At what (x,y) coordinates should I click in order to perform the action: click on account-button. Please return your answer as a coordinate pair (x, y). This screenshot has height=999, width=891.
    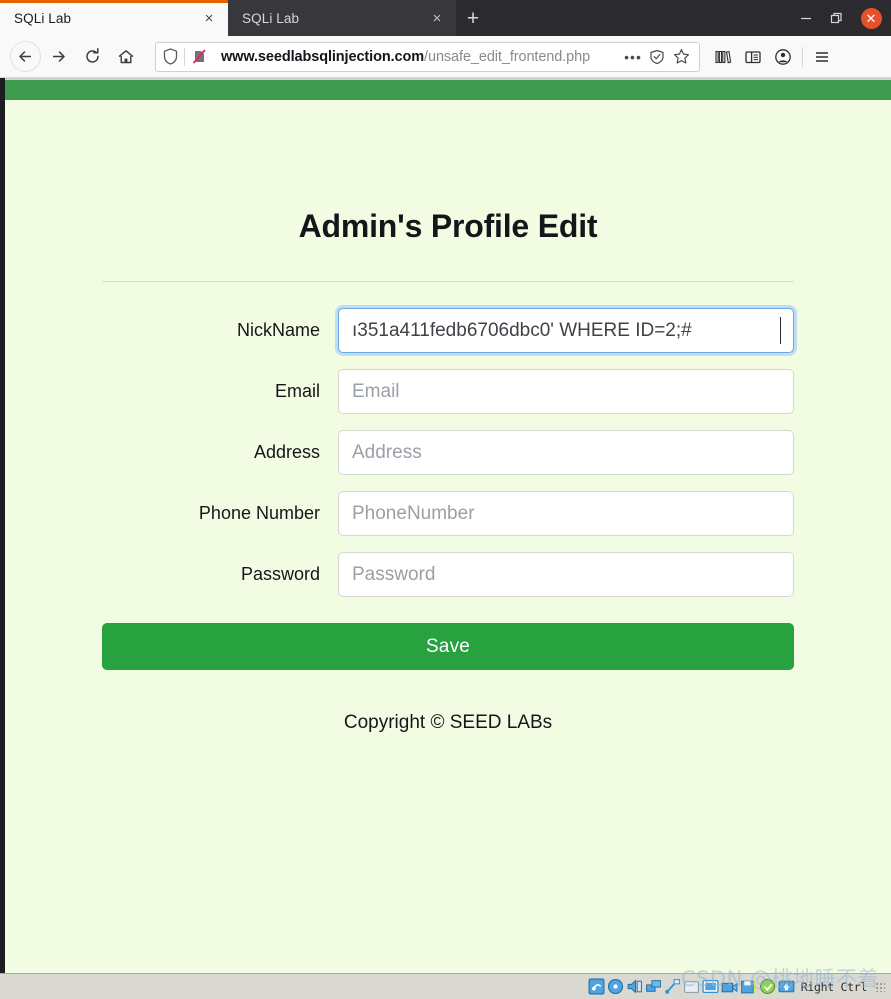
    Looking at the image, I should click on (783, 57).